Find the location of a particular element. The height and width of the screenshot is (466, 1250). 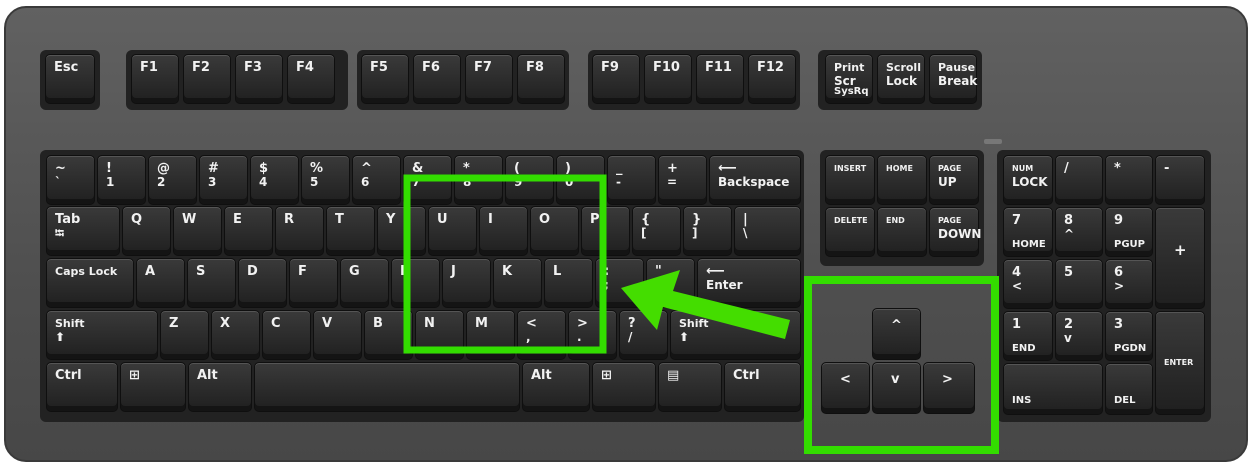

n3-key: #3 is located at coordinates (223, 180).